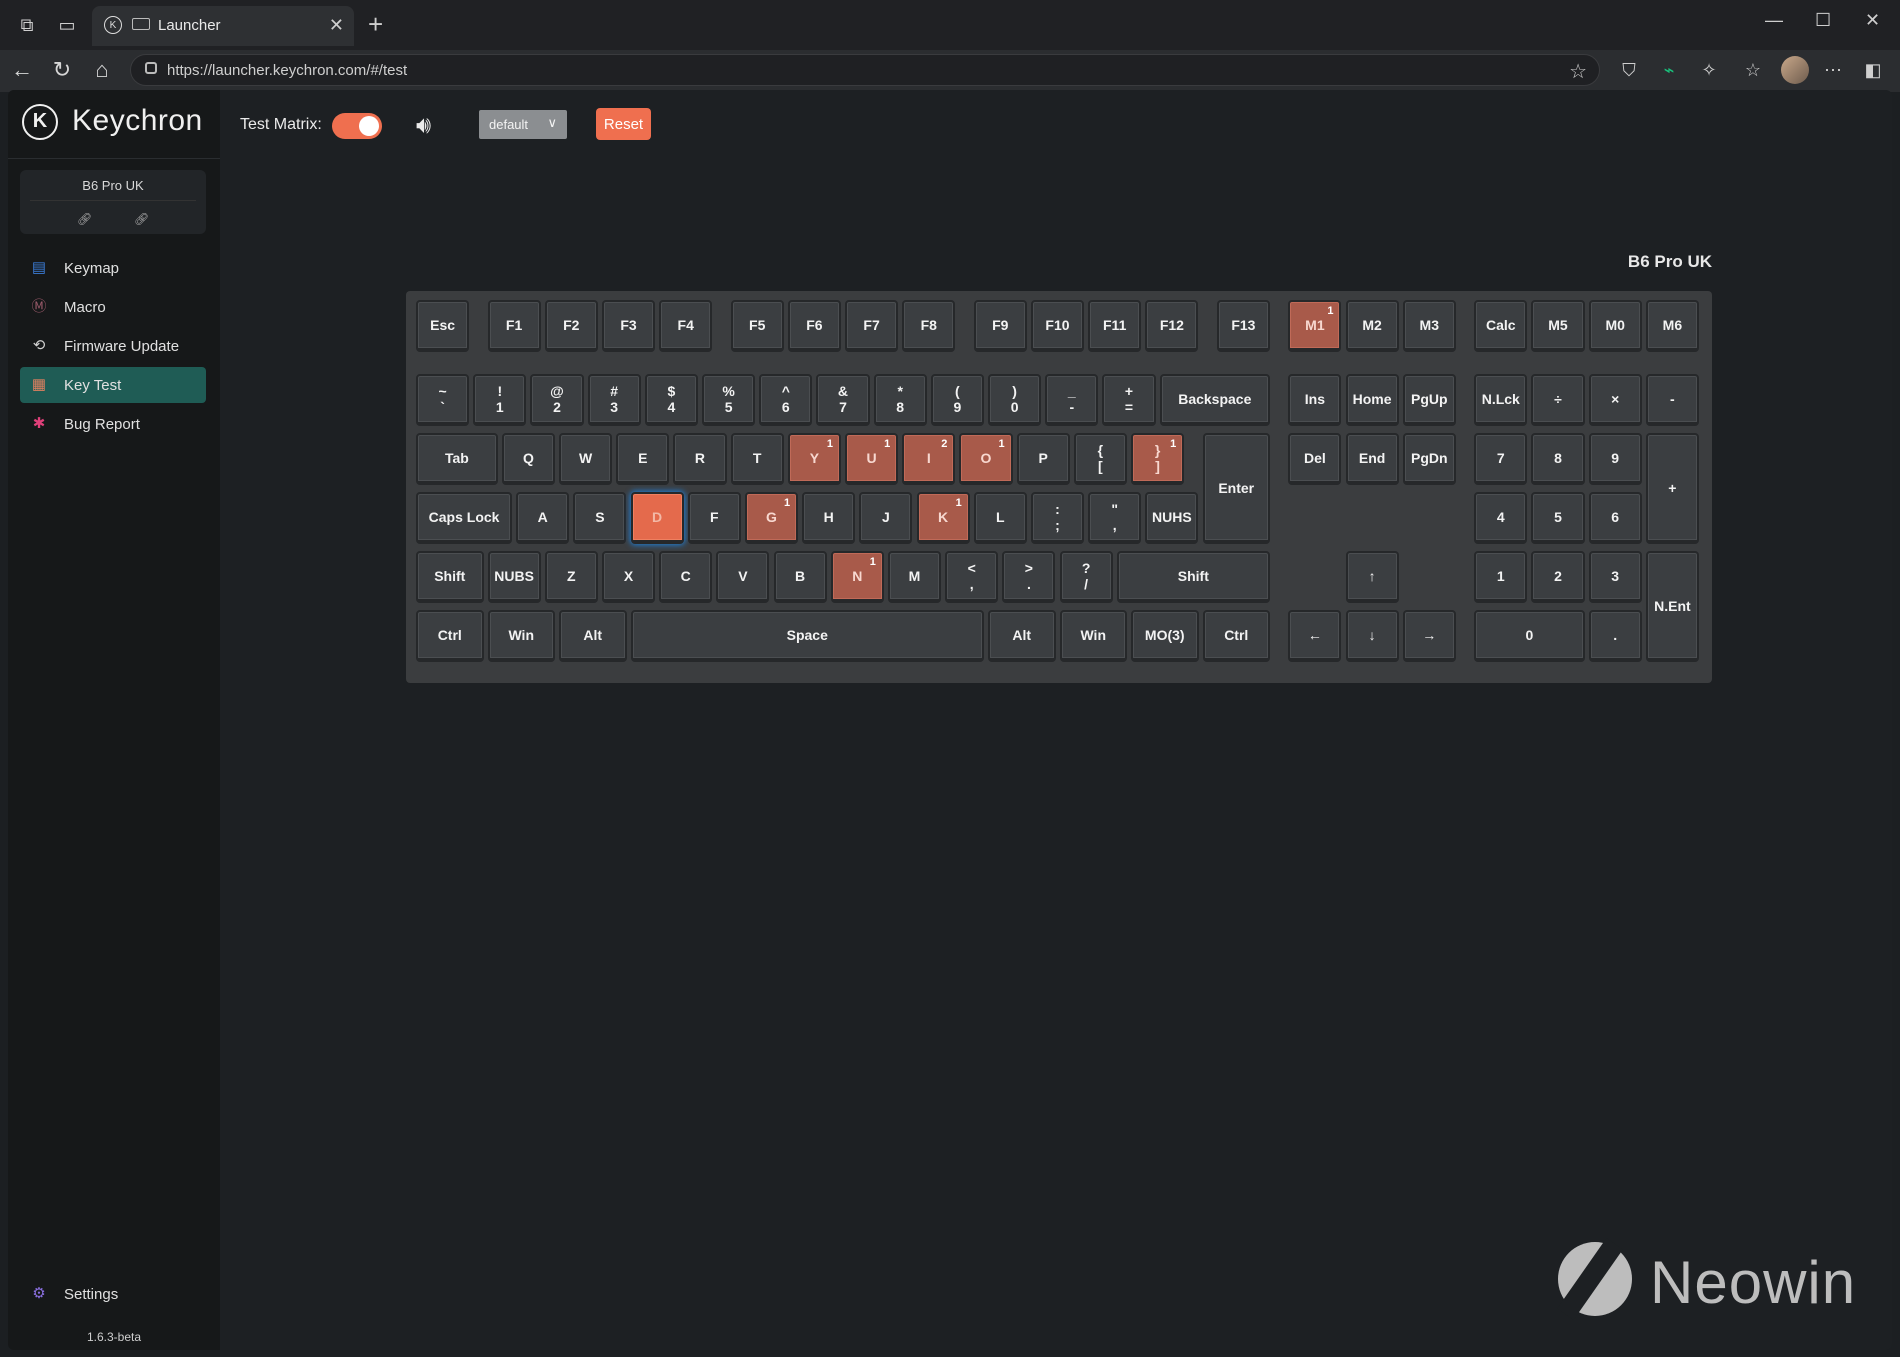  I want to click on extension-chart-icon: ⌁, so click(1669, 70).